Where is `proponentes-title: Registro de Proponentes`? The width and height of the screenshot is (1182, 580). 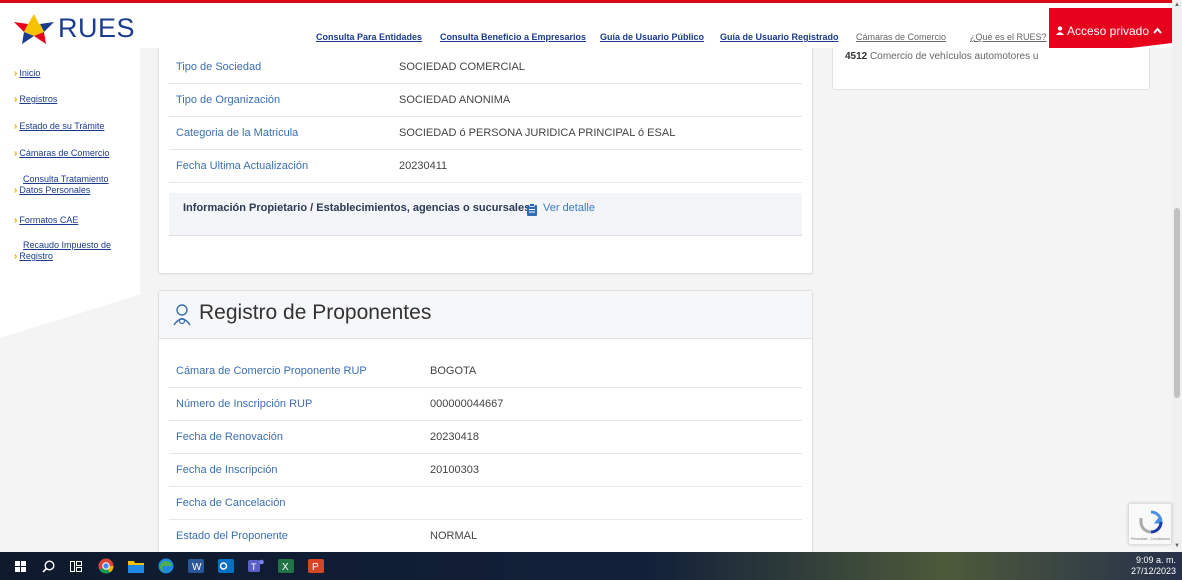
proponentes-title: Registro de Proponentes is located at coordinates (315, 312).